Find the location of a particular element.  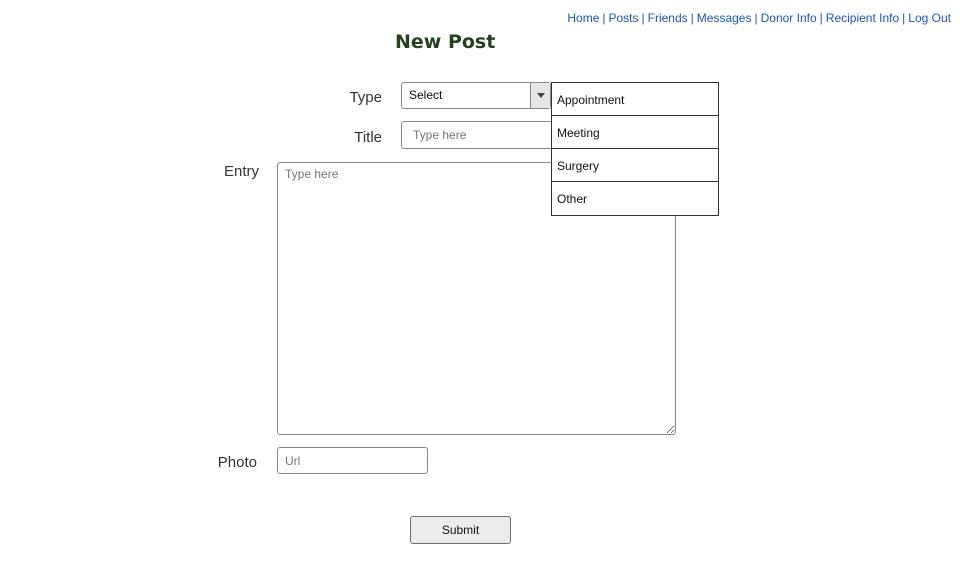

nav-friends-link: Friends is located at coordinates (668, 18).